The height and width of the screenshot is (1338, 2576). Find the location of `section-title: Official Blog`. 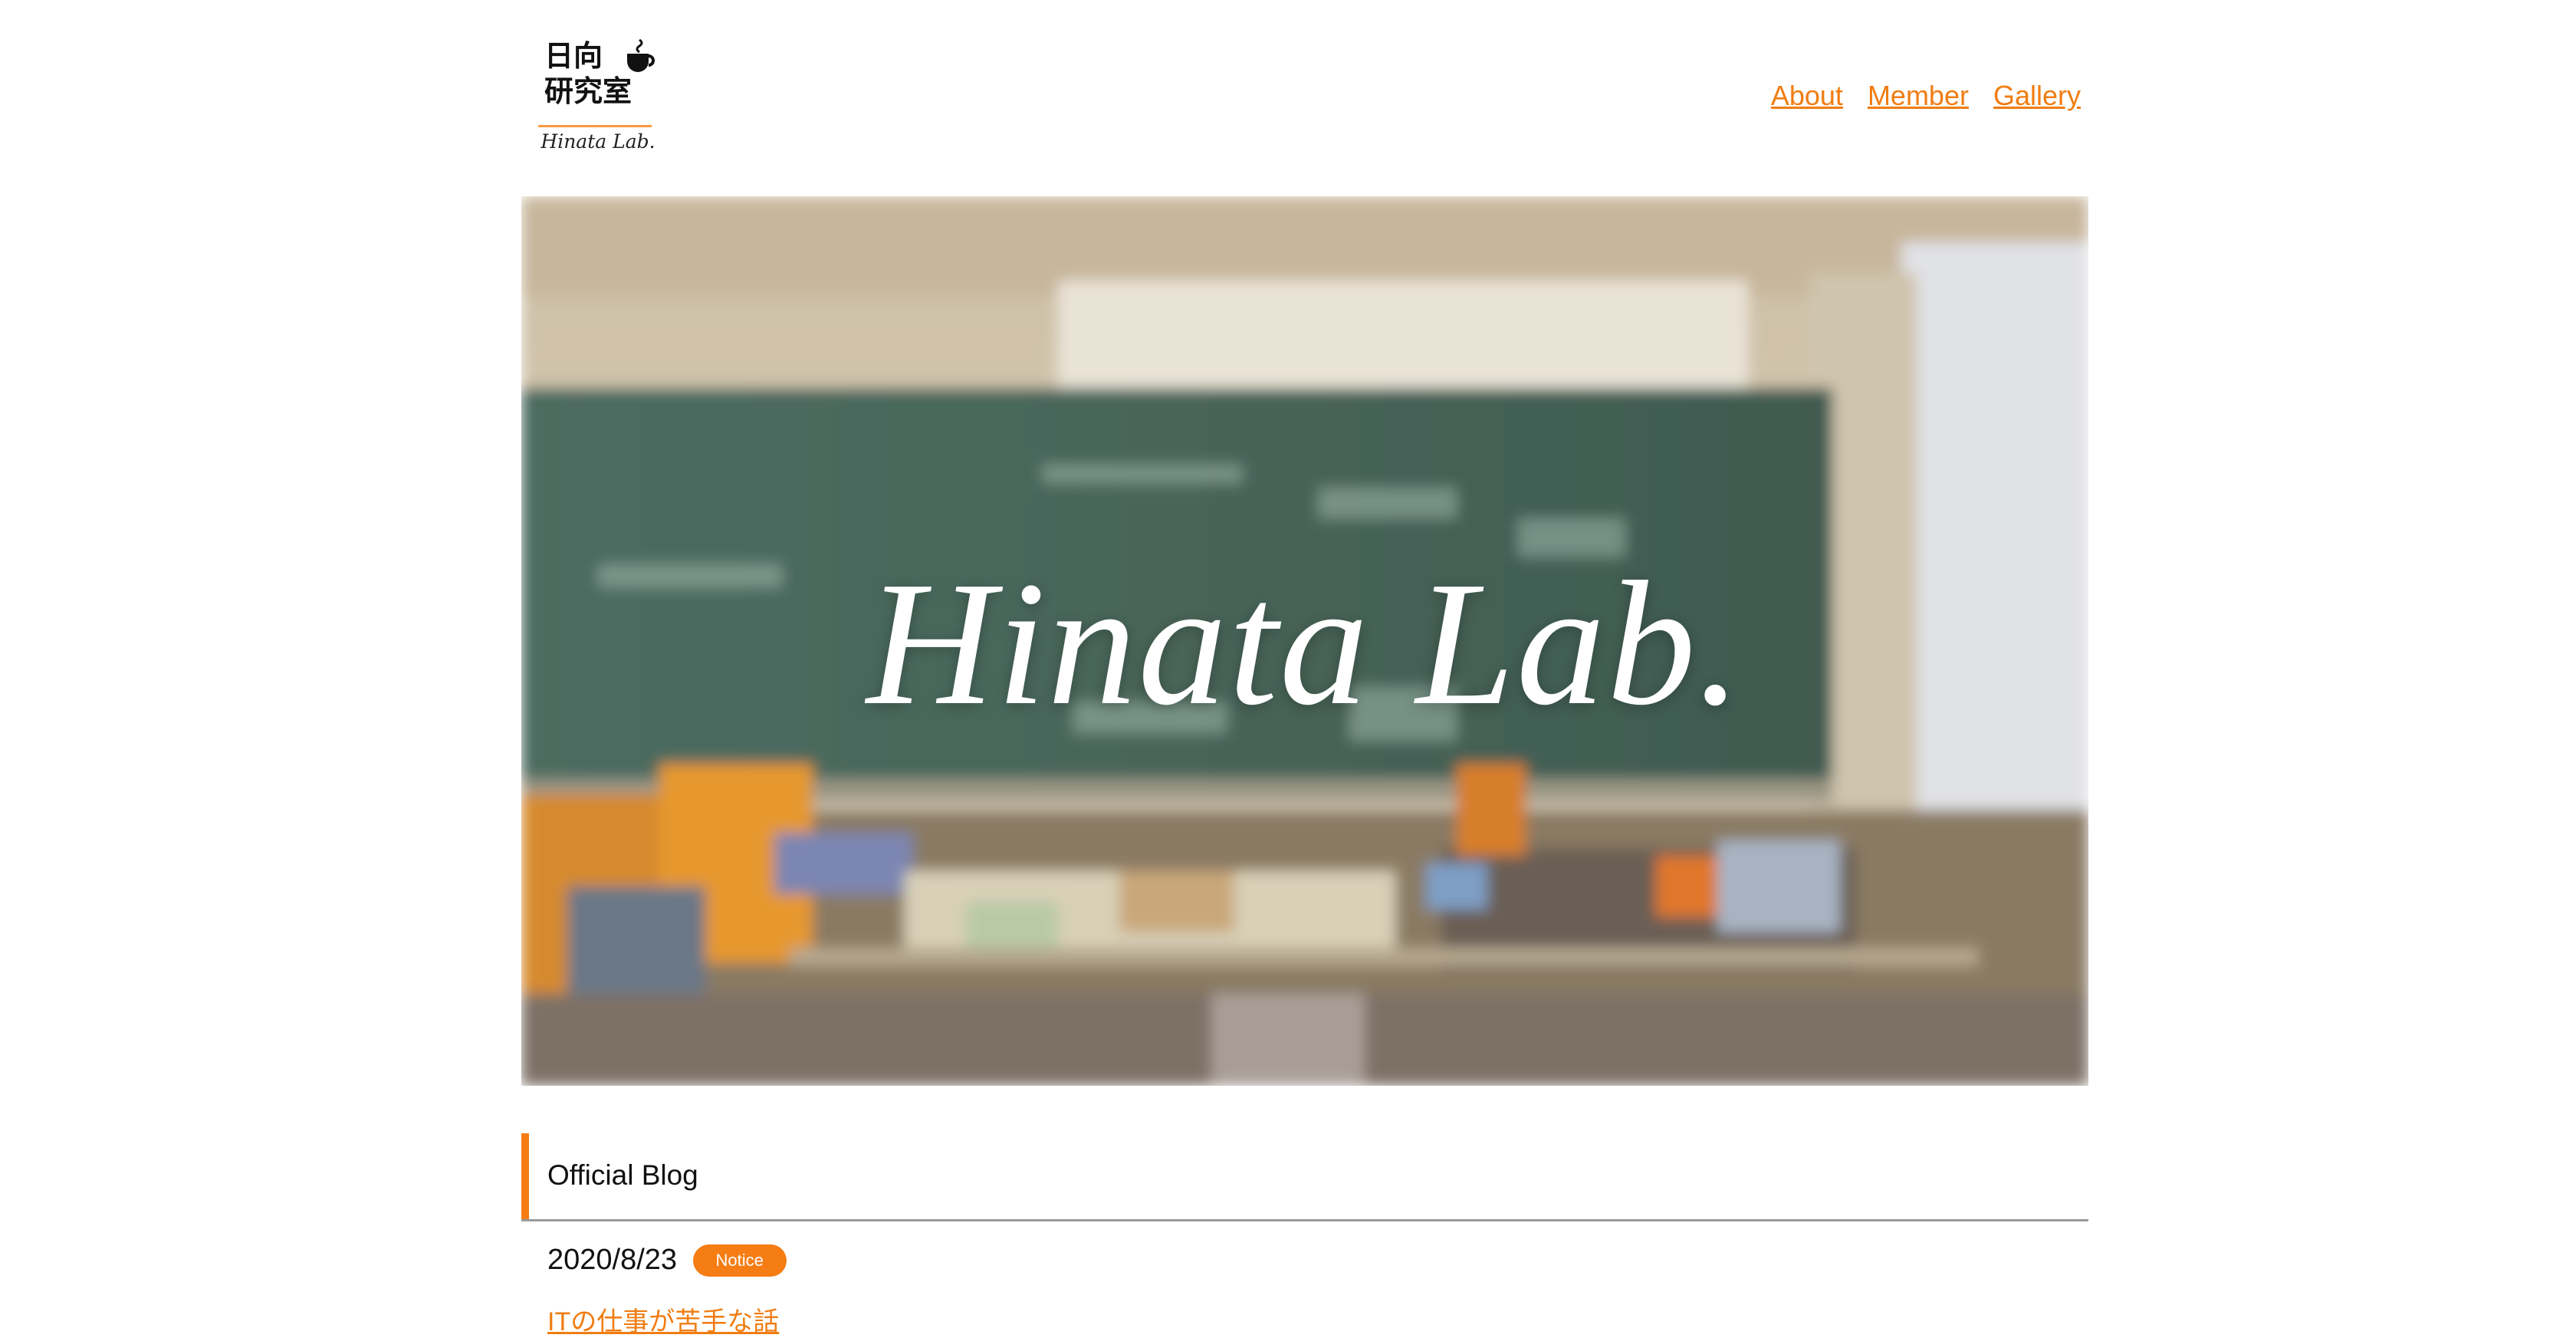

section-title: Official Blog is located at coordinates (623, 1175).